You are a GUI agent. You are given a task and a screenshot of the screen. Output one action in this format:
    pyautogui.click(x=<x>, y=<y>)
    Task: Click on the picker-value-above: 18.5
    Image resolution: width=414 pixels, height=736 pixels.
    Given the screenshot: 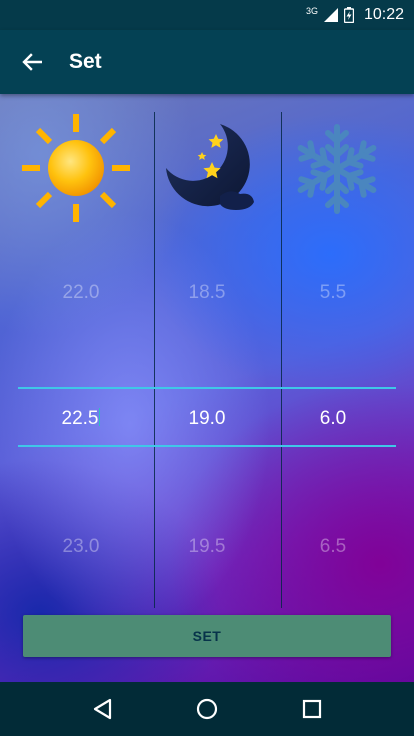 What is the action you would take?
    pyautogui.click(x=207, y=293)
    